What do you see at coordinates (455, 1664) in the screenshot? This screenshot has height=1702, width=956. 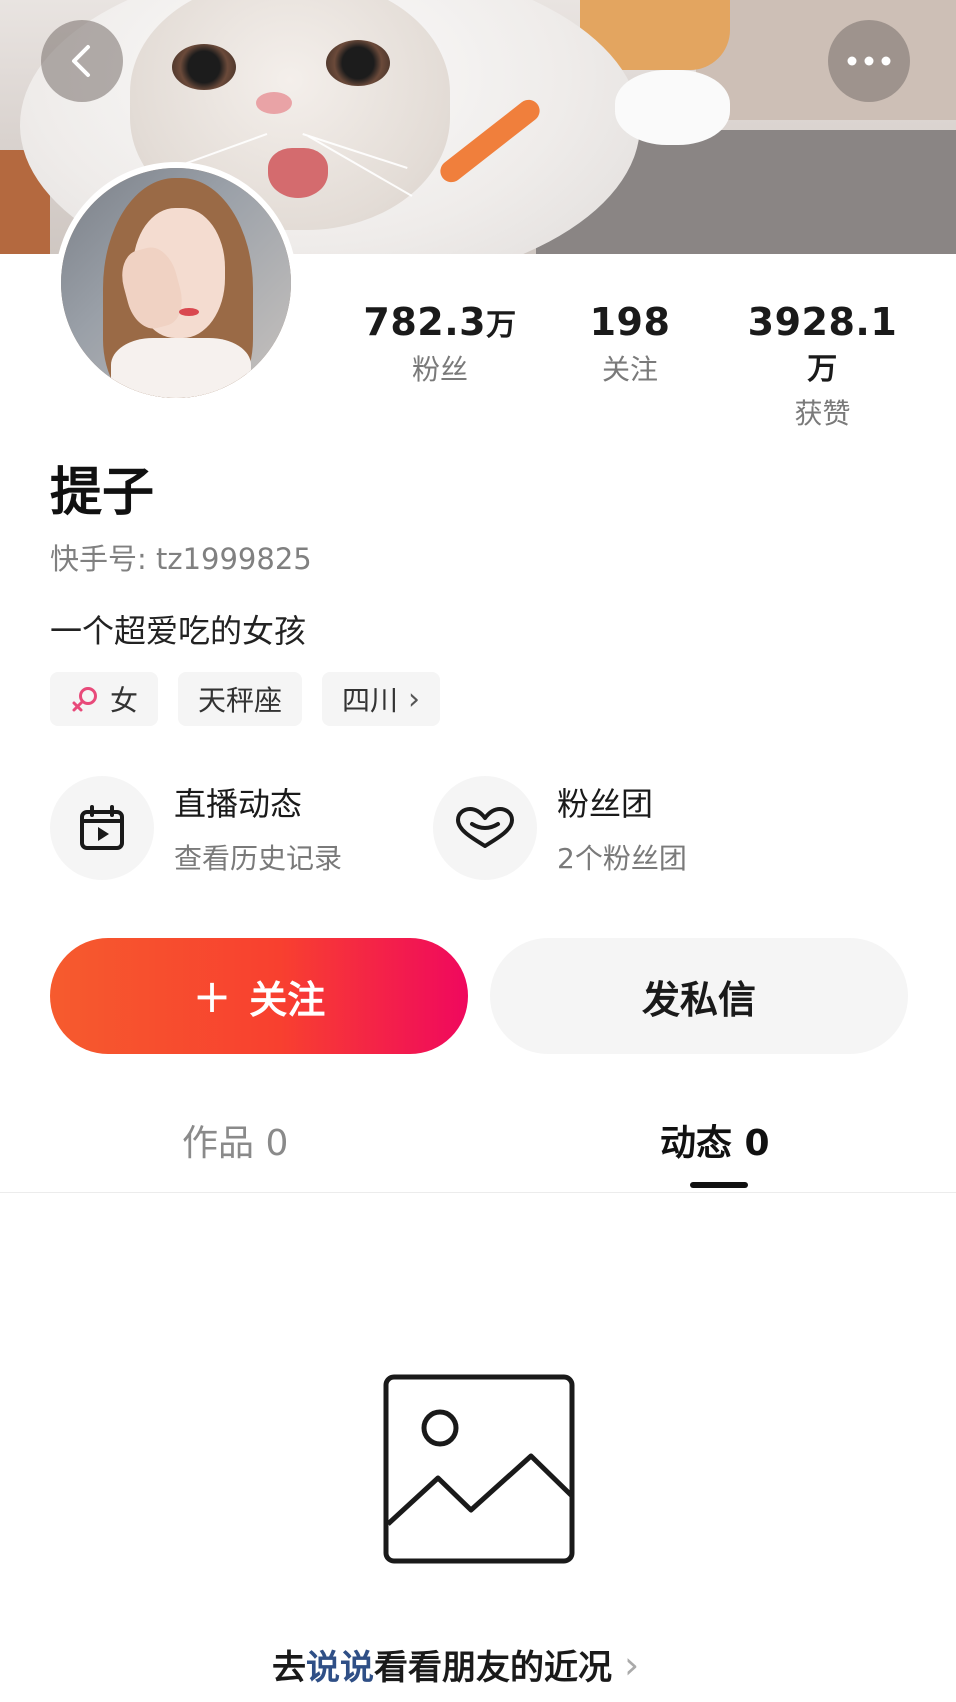 I see `post-moment-link: 去说说 看看朋友的近况 ›` at bounding box center [455, 1664].